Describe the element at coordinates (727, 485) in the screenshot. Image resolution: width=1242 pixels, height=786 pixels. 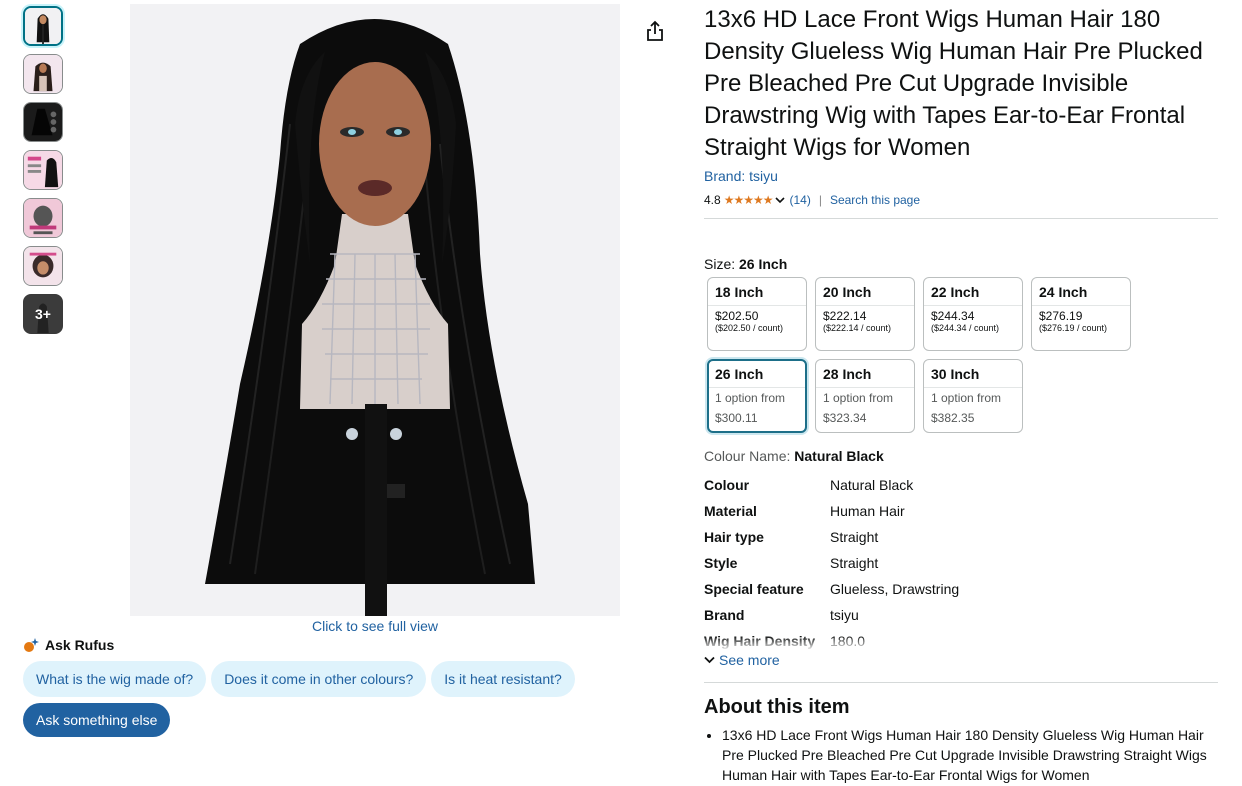
I see `attribute-key: Colour` at that location.